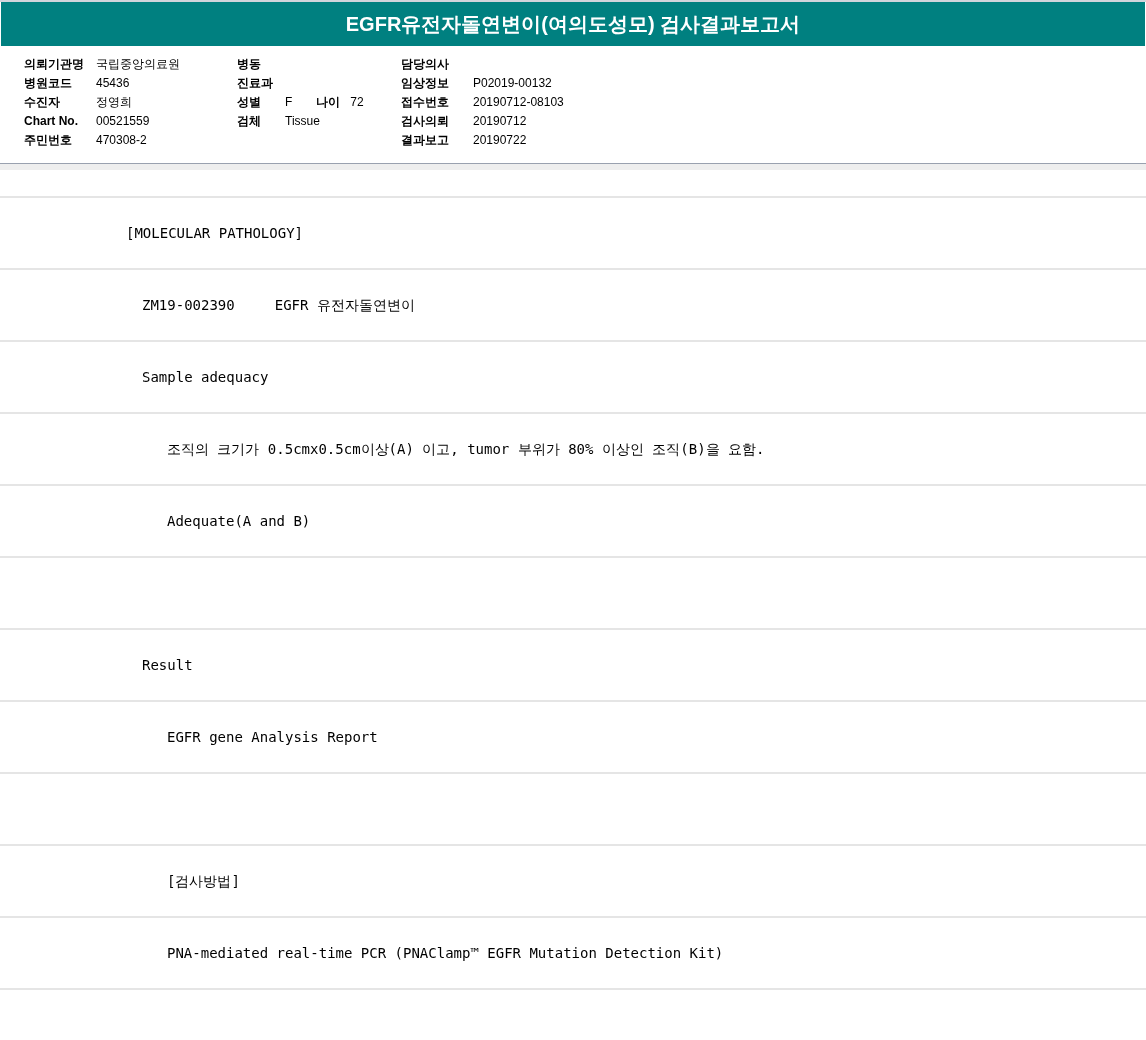 This screenshot has width=1146, height=1040. Describe the element at coordinates (512, 83) in the screenshot. I see `field-value: P02019-00132` at that location.